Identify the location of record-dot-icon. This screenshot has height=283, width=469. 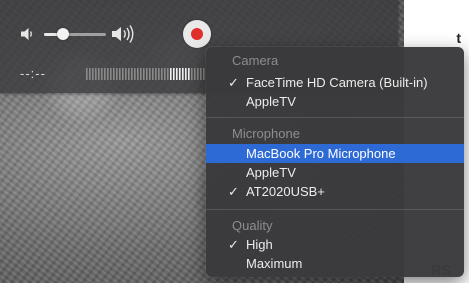
(197, 34).